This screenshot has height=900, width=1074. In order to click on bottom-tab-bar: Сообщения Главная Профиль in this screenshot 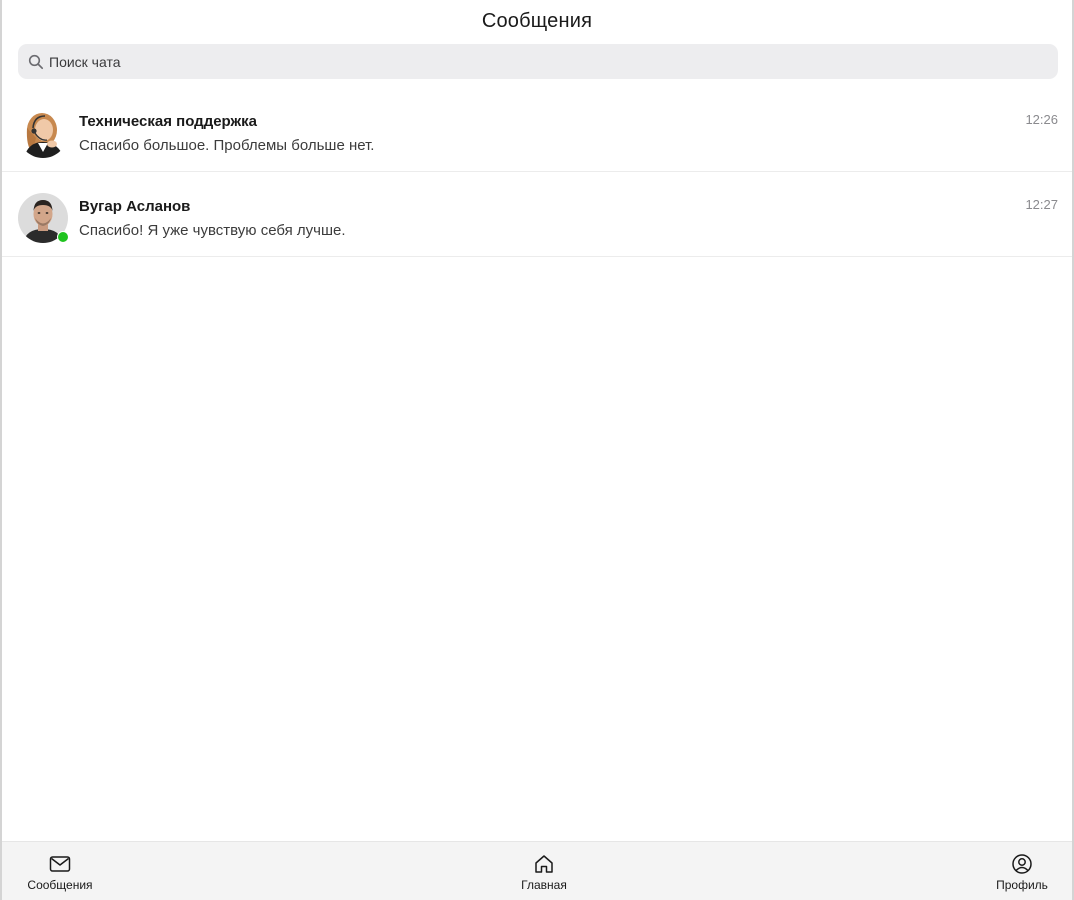, I will do `click(537, 870)`.